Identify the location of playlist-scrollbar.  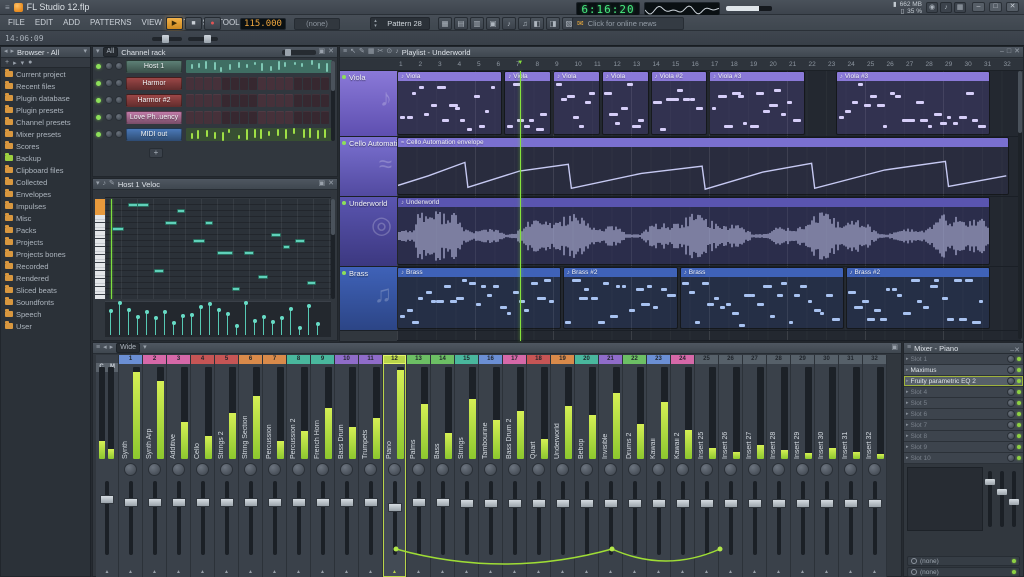
(1020, 205).